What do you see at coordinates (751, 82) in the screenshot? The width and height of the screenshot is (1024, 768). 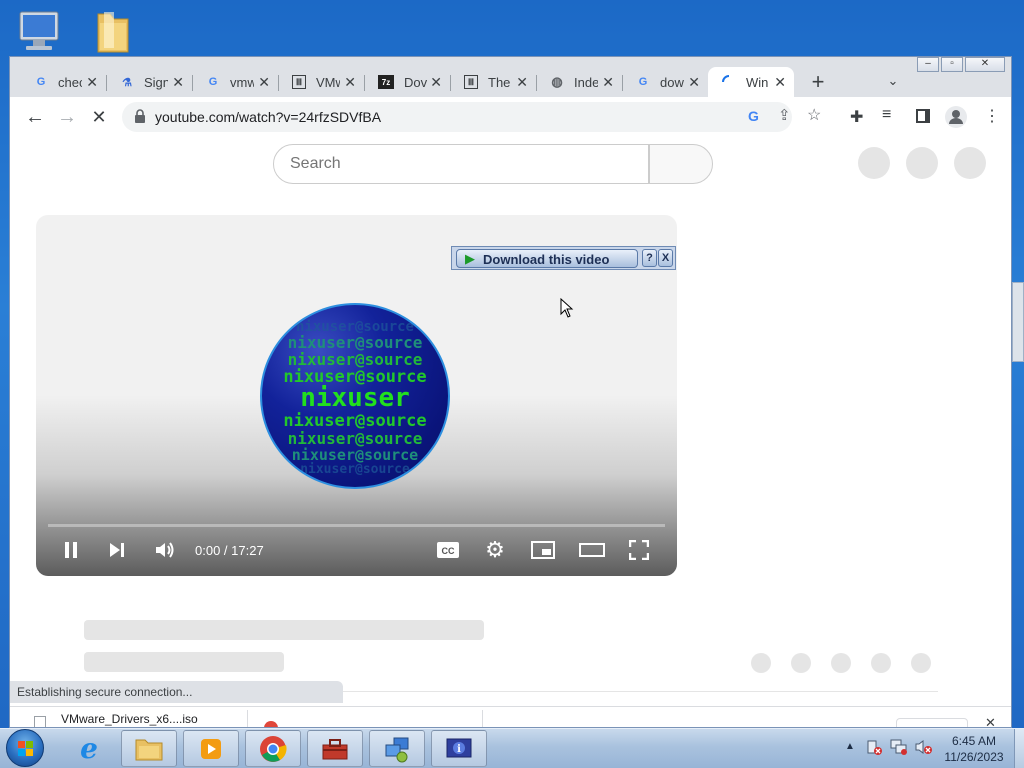 I see `tab-8: Win ✕` at bounding box center [751, 82].